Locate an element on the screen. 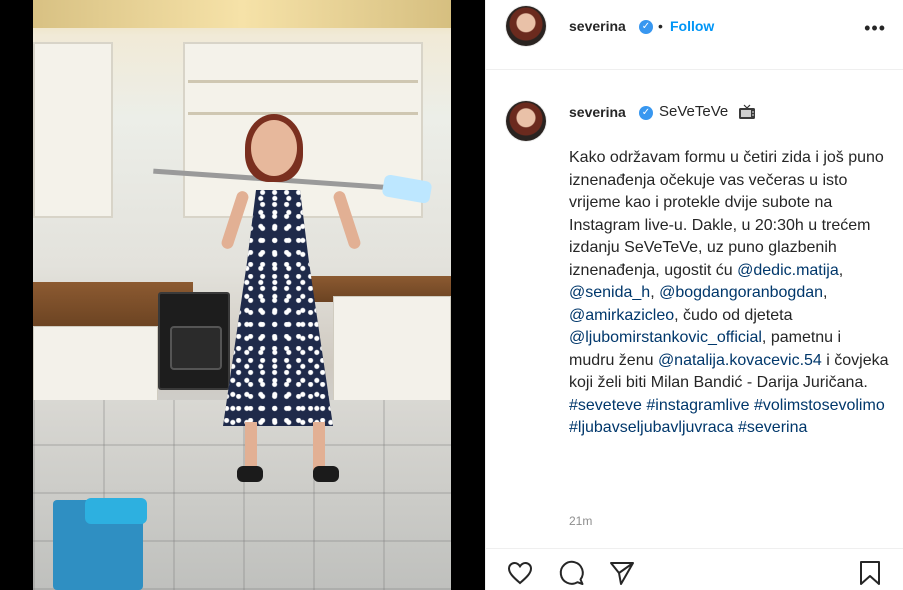 The width and height of the screenshot is (903, 590). post-timestamp: 21m is located at coordinates (580, 521).